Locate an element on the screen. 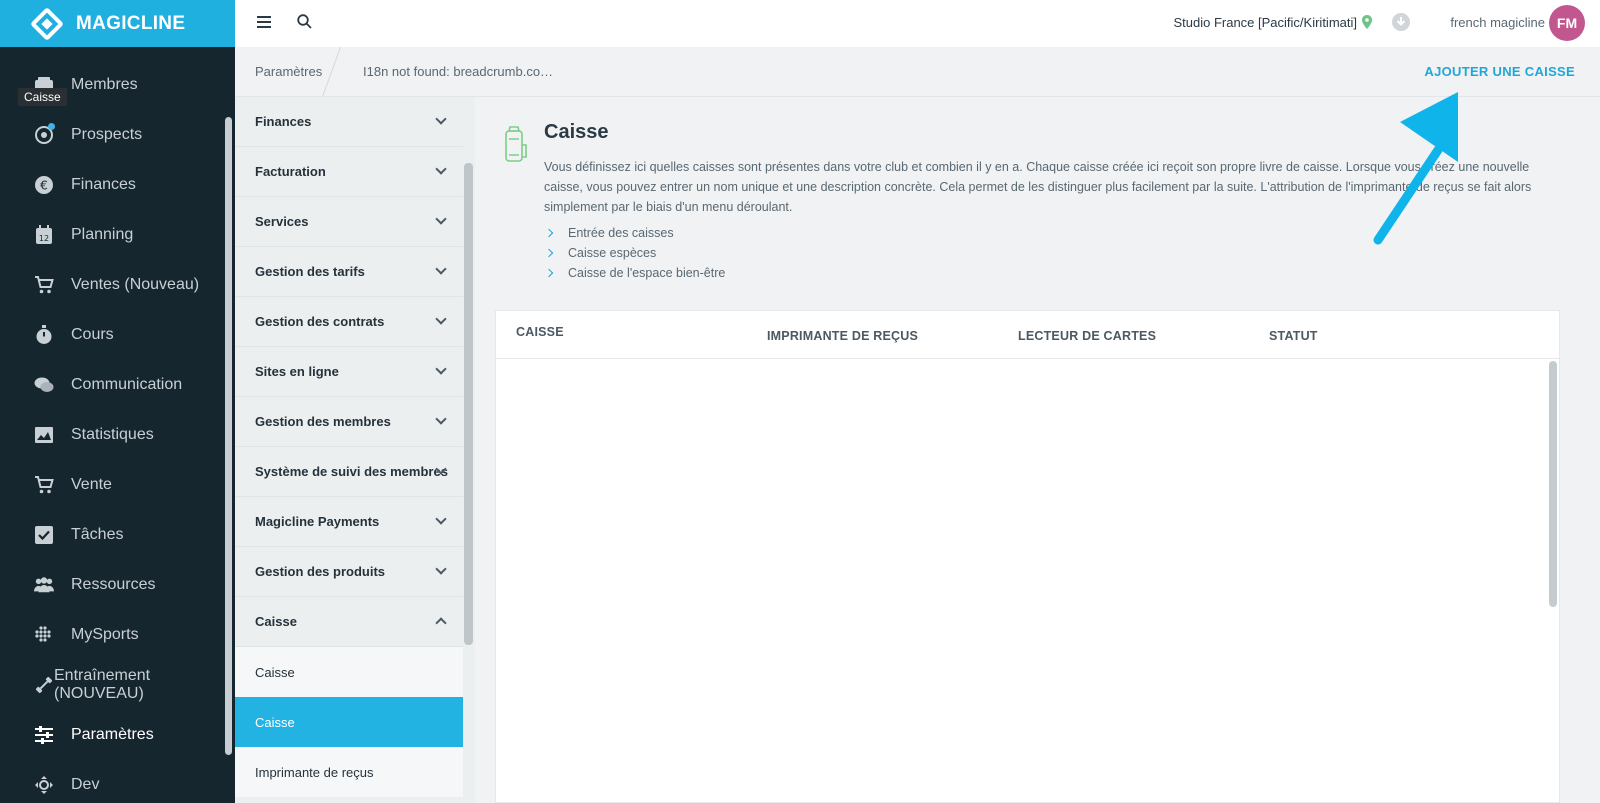  nav-item-mysports: MySports is located at coordinates (117, 635).